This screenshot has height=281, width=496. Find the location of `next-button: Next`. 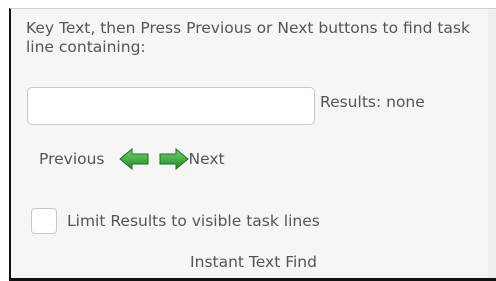

next-button: Next is located at coordinates (192, 159).